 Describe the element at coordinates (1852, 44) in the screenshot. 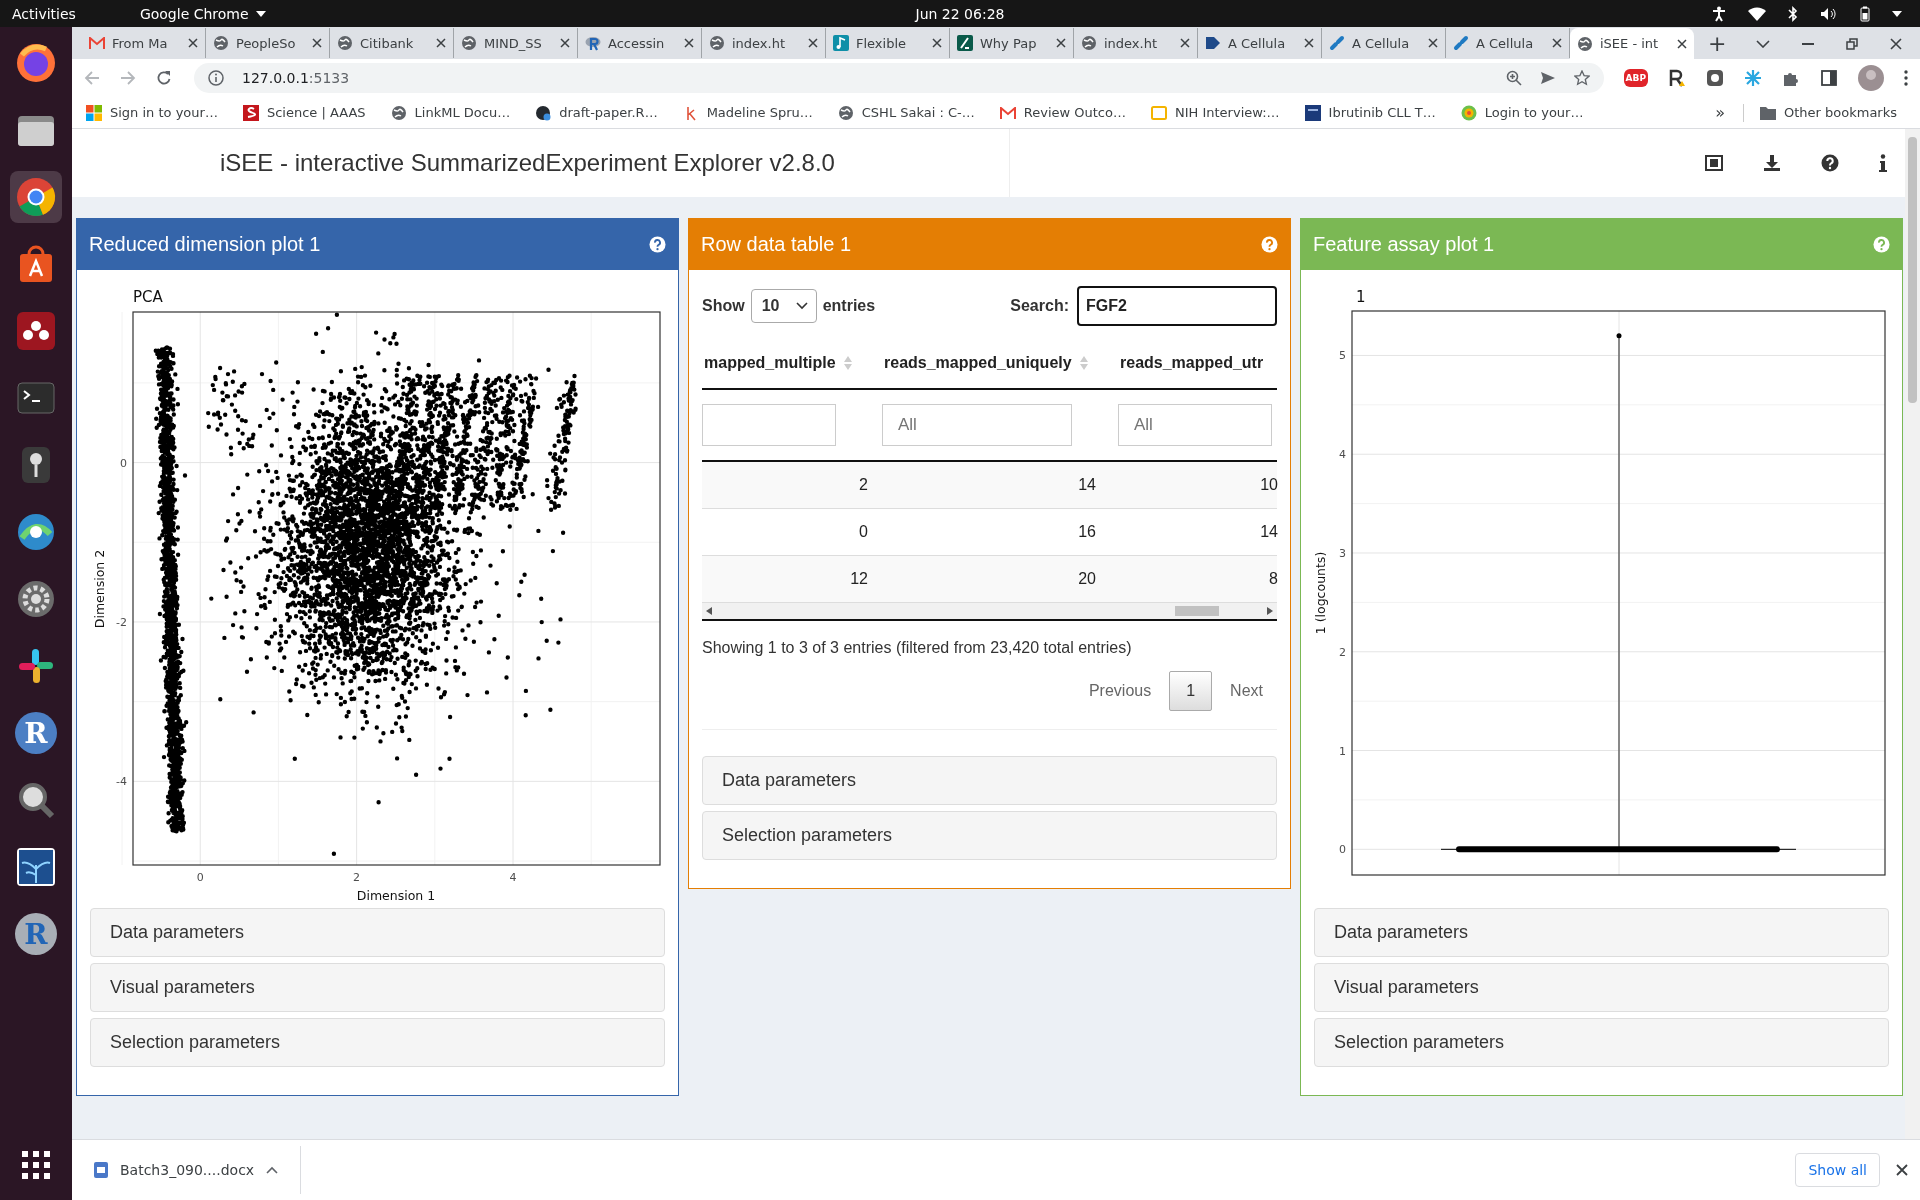

I see `restore-icon` at that location.